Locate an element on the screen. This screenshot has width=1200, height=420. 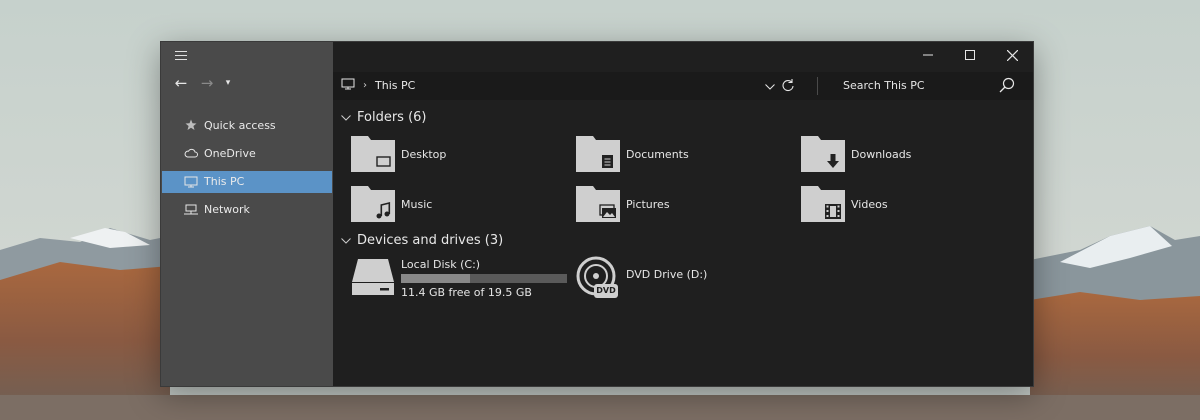
cloud-icon is located at coordinates (191, 153).